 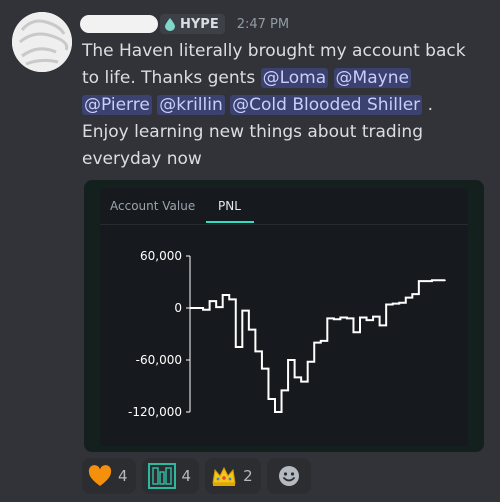 What do you see at coordinates (317, 346) in the screenshot?
I see `pnl-series-line` at bounding box center [317, 346].